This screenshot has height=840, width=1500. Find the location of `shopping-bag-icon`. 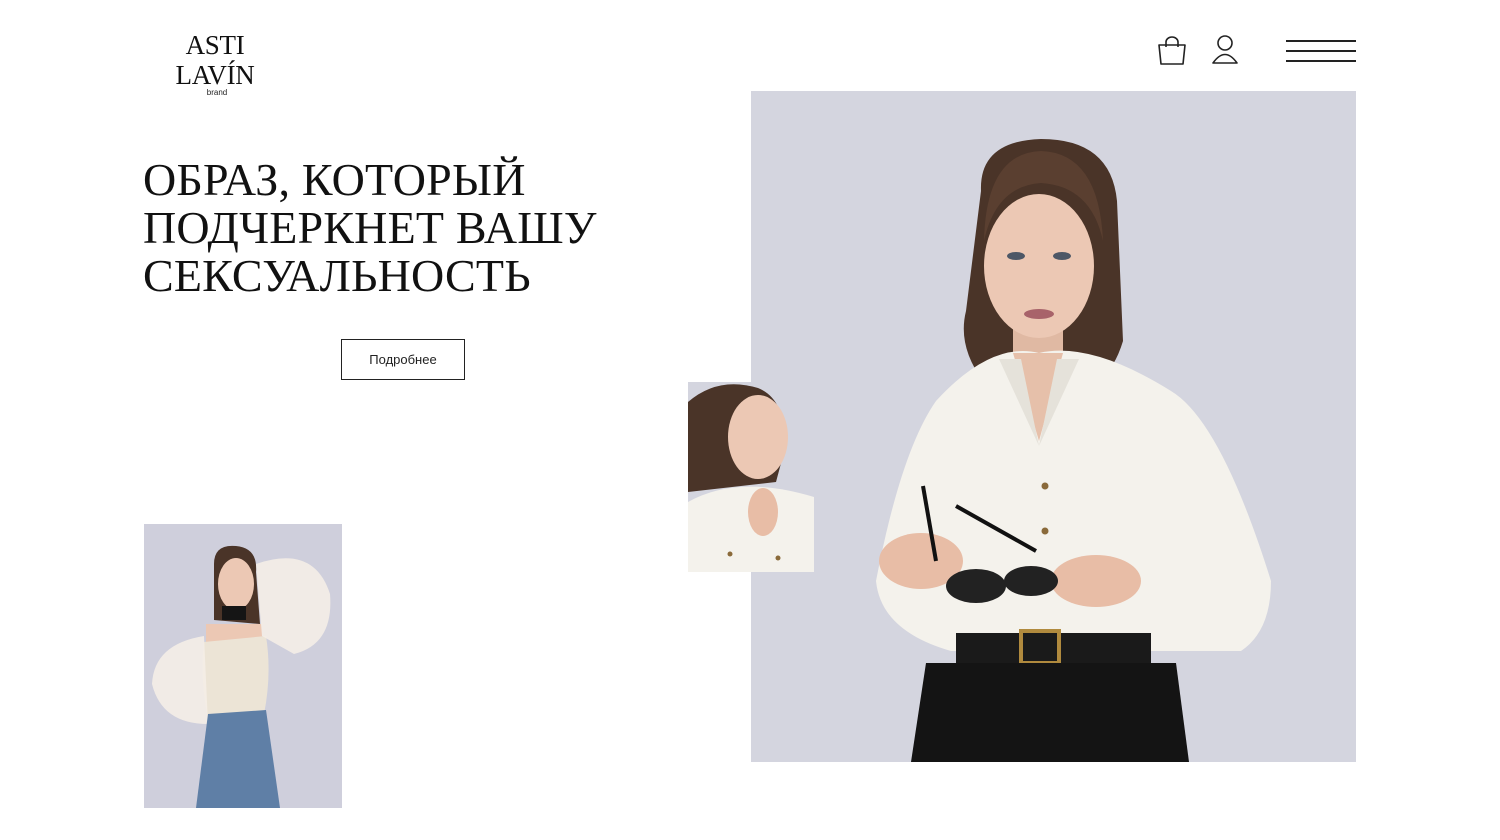

shopping-bag-icon is located at coordinates (1172, 50).